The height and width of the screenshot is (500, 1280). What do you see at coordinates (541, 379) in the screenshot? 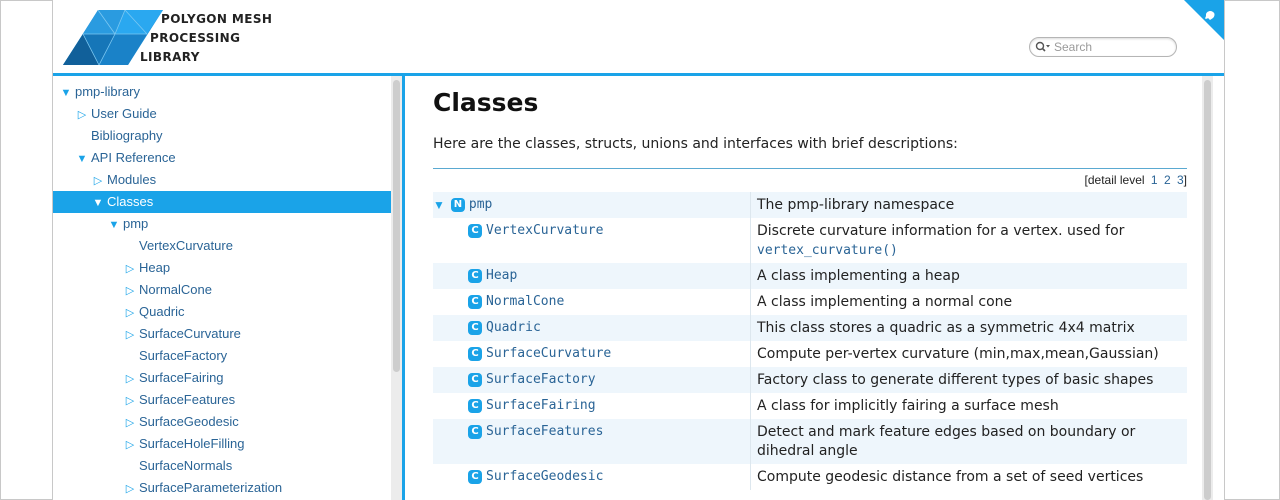
I see `class-link: SurfaceFactory` at bounding box center [541, 379].